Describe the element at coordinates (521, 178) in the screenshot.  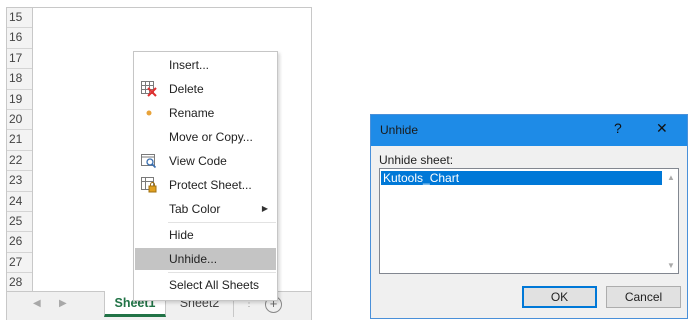
I see `list-item: Kutools_Chart` at that location.